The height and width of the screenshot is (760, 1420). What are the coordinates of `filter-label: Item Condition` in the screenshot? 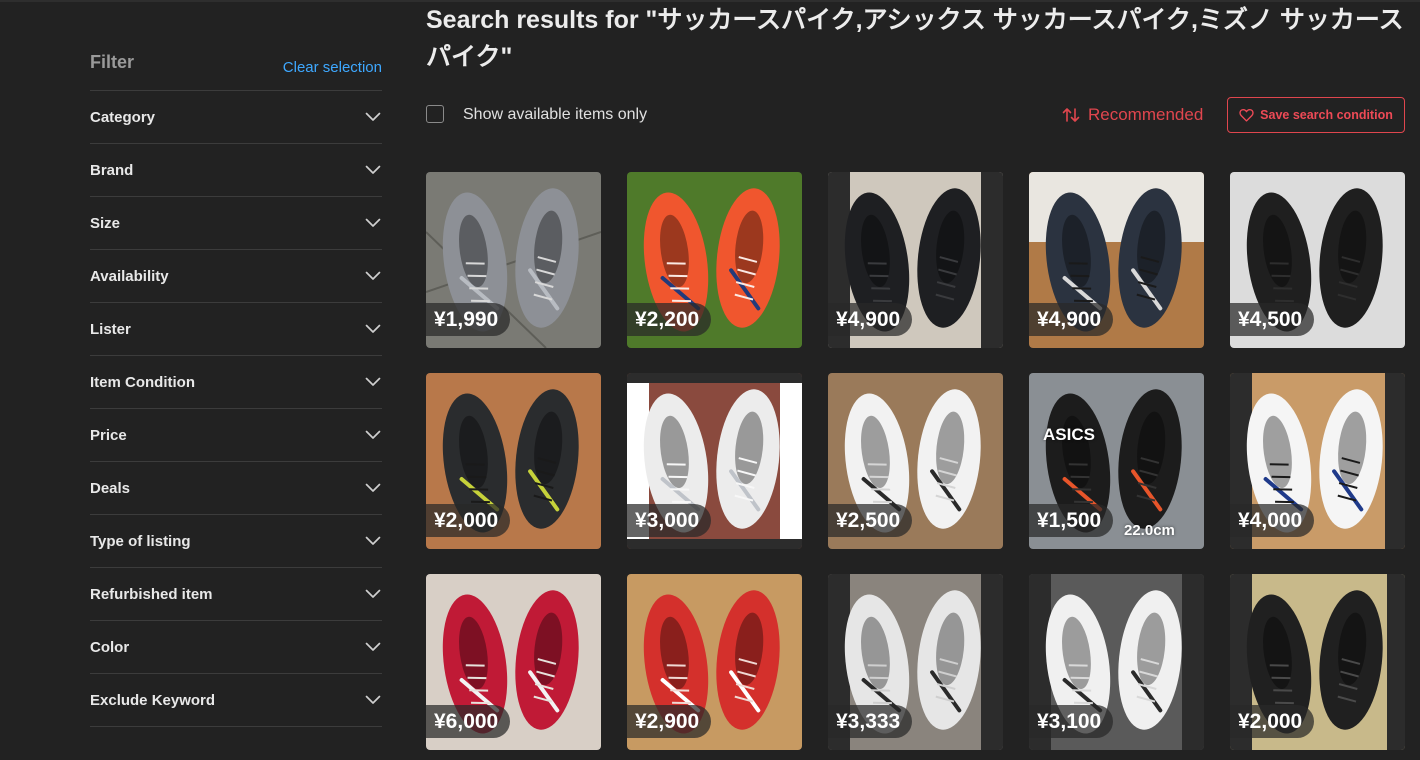 It's located at (142, 382).